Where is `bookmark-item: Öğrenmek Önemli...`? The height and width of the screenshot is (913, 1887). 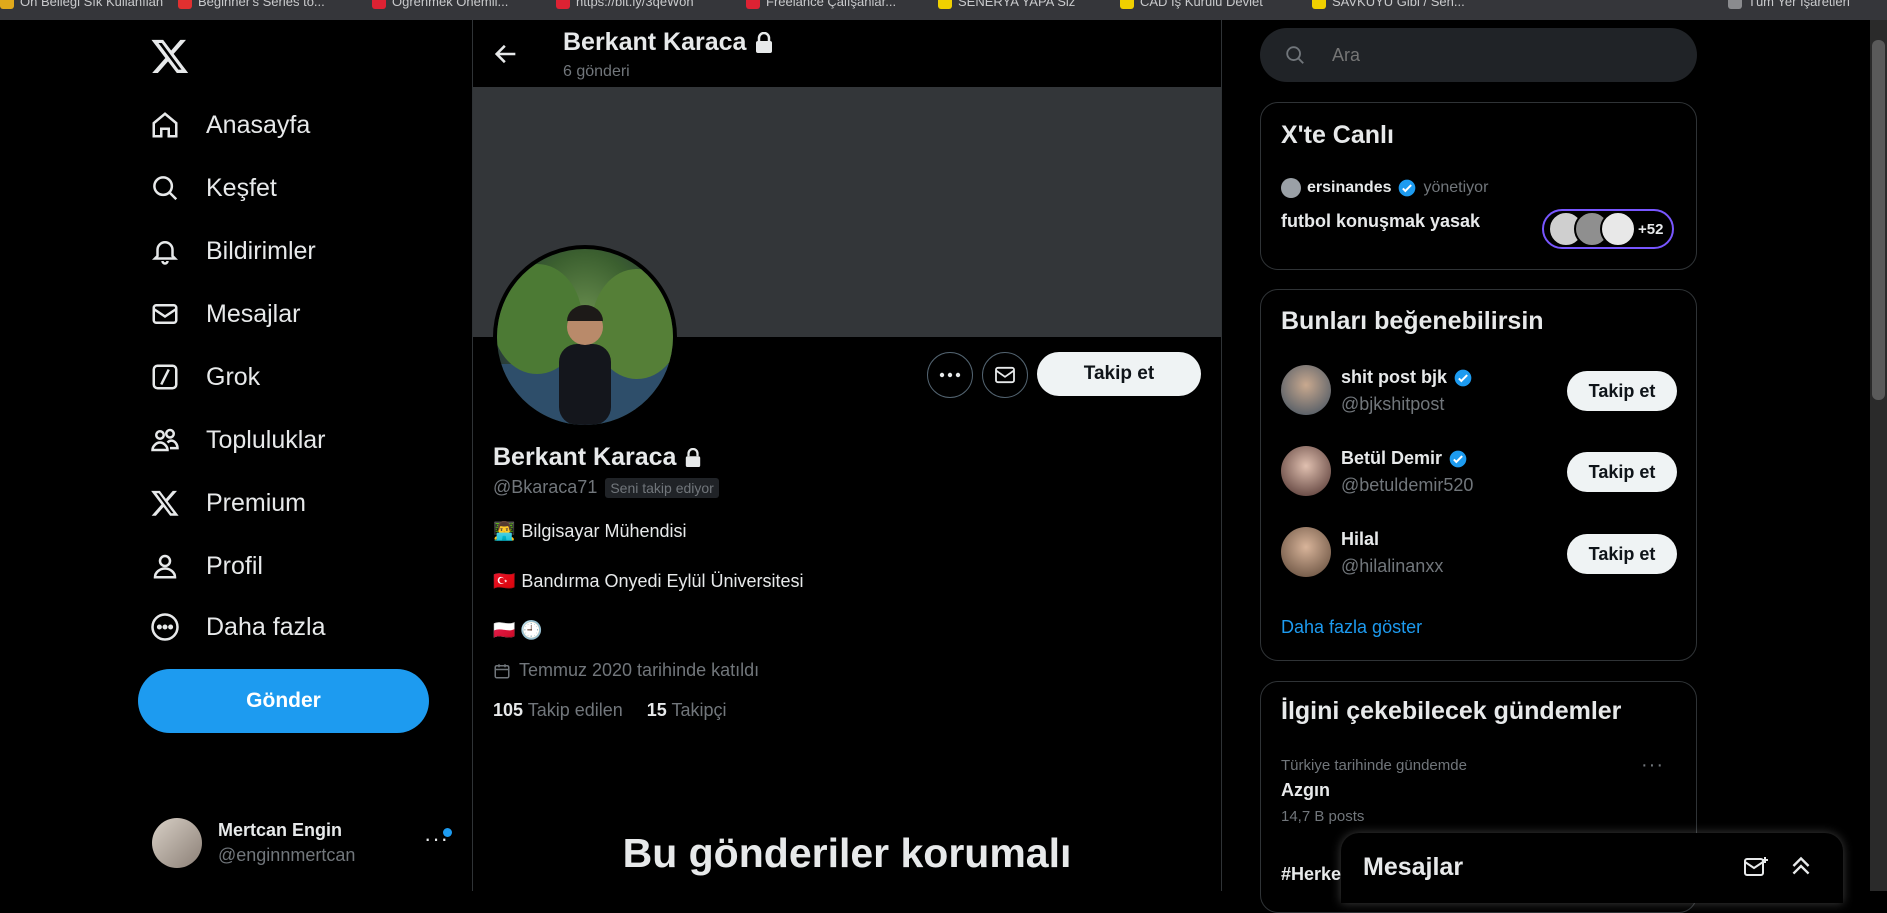 bookmark-item: Öğrenmek Önemli... is located at coordinates (440, 4).